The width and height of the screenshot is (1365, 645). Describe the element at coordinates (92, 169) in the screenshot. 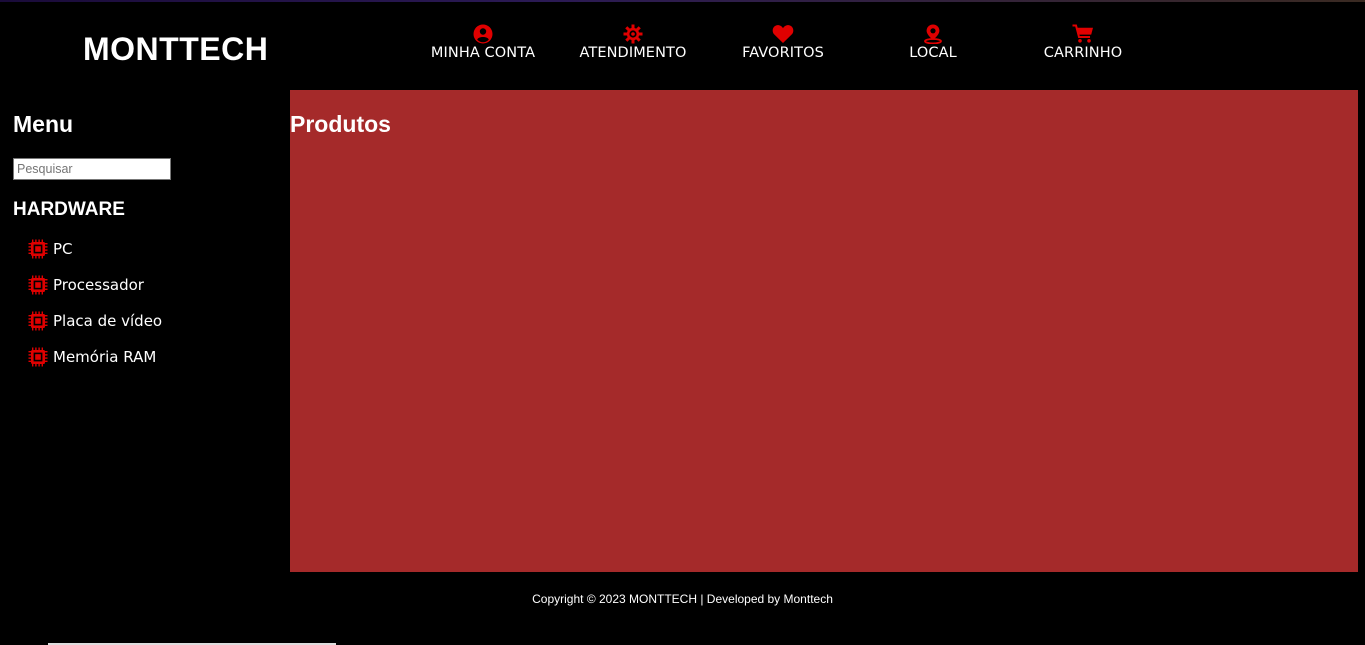

I see `search-input` at that location.